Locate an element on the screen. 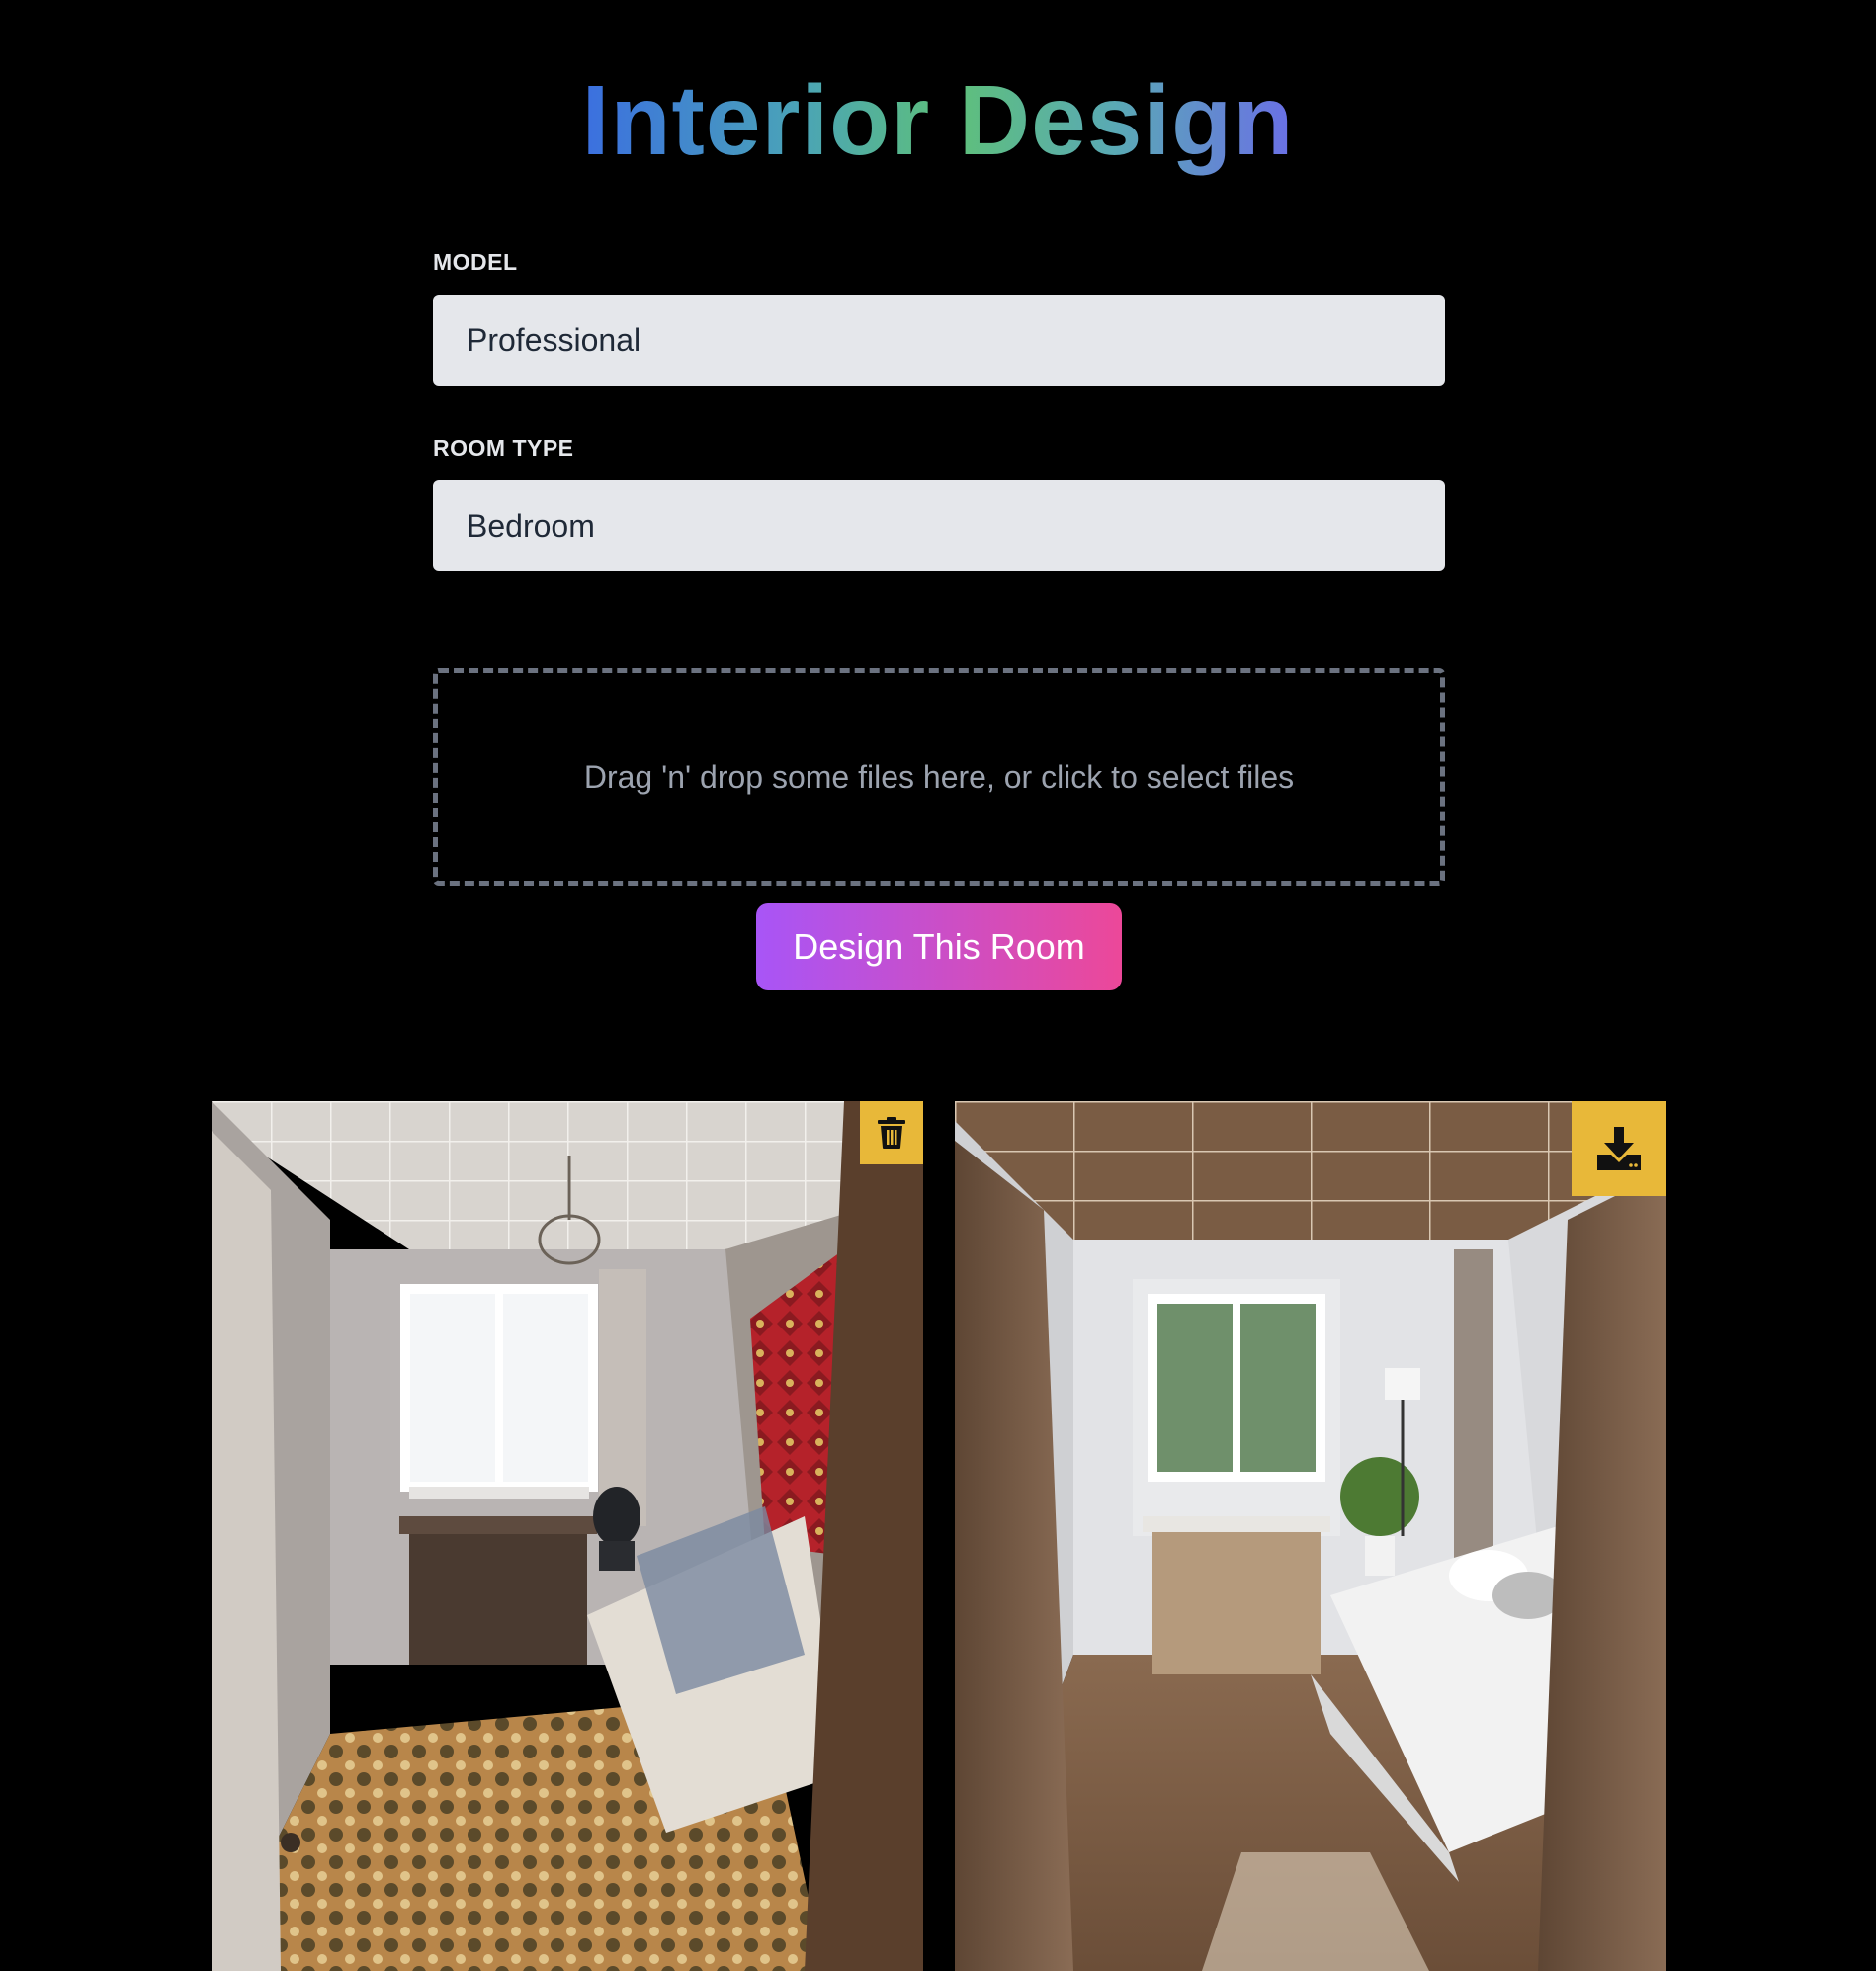 The image size is (1876, 1971). model-select: Professional is located at coordinates (939, 341).